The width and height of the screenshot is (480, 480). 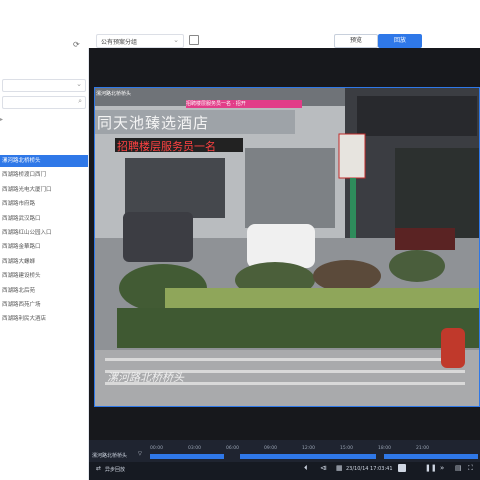 I want to click on plan-group-value: 公有预案分组, so click(x=119, y=42).